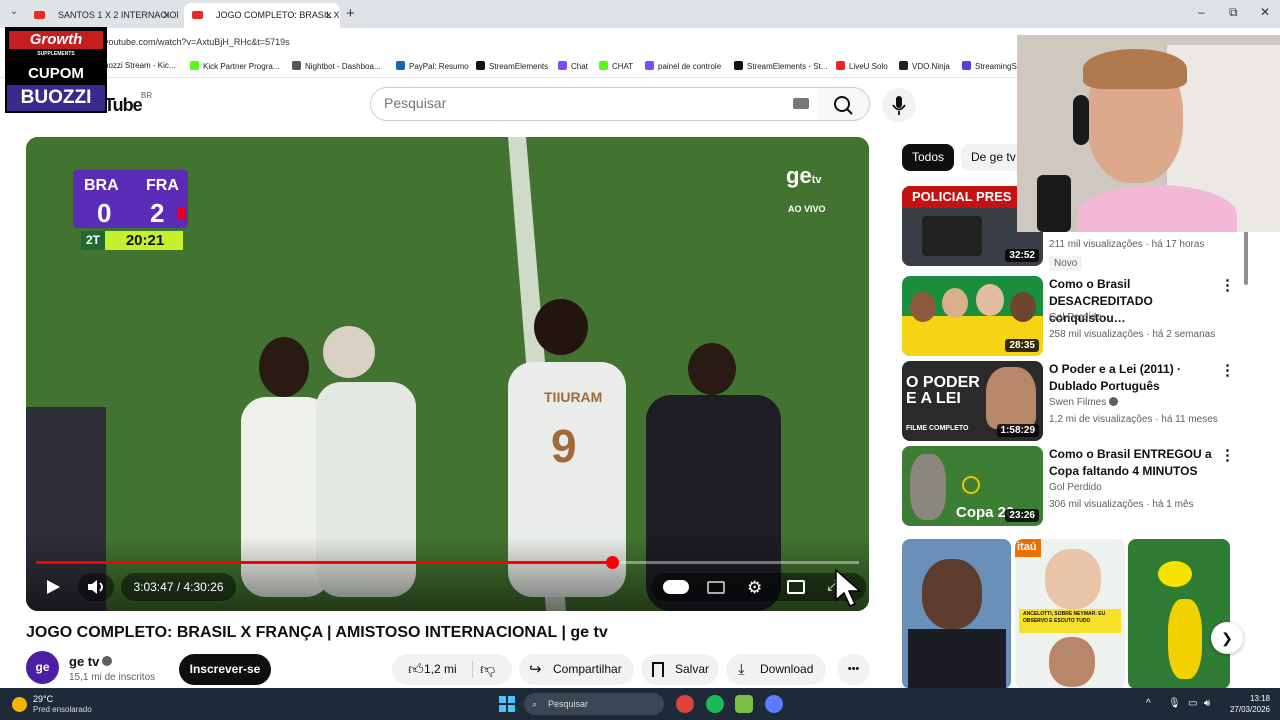  I want to click on search-icon, so click(843, 105).